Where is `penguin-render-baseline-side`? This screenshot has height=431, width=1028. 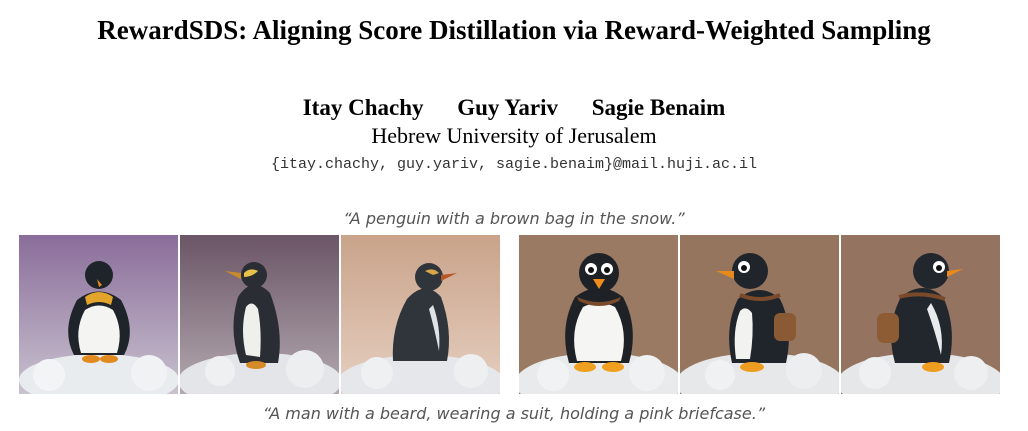
penguin-render-baseline-side is located at coordinates (259, 314).